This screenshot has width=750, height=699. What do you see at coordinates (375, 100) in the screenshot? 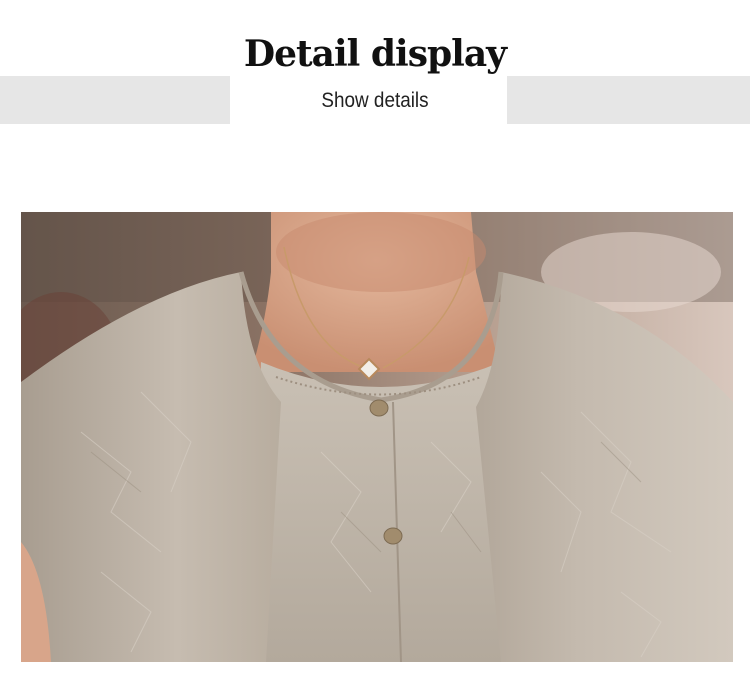
I see `section-subtitle: Show details` at bounding box center [375, 100].